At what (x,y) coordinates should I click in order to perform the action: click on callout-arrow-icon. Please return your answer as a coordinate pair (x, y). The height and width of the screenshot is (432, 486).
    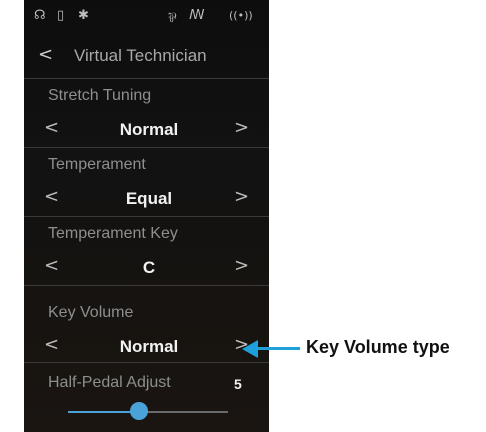
    Looking at the image, I should click on (250, 349).